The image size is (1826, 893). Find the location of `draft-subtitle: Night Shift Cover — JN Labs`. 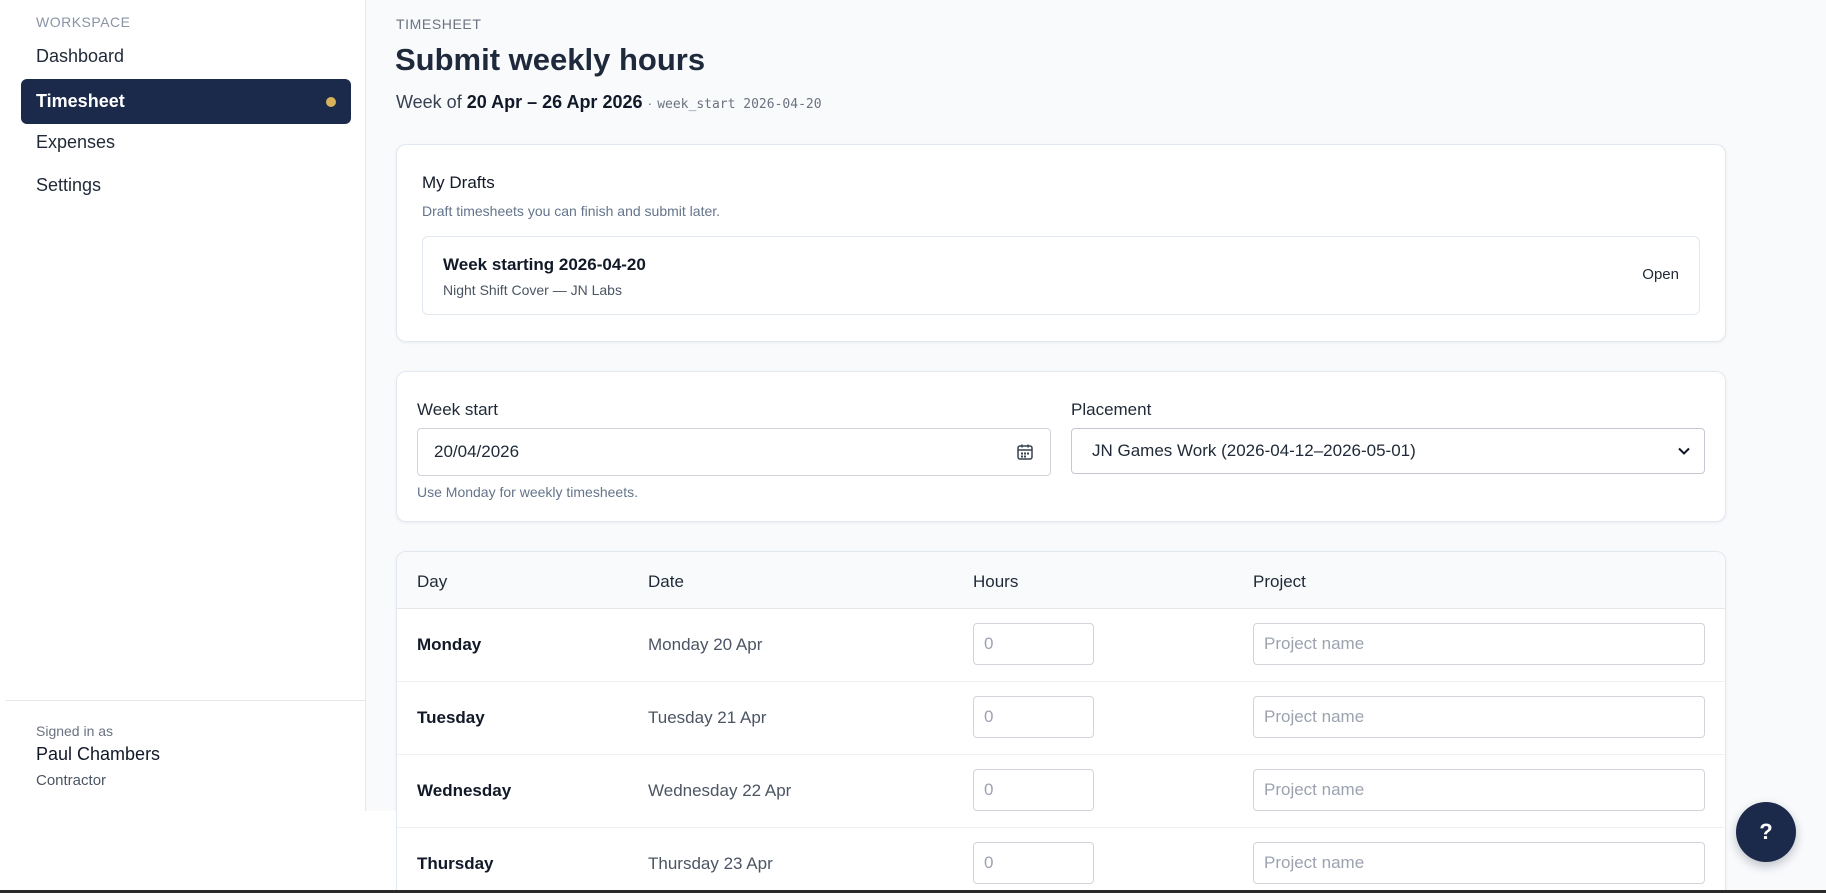

draft-subtitle: Night Shift Cover — JN Labs is located at coordinates (532, 290).